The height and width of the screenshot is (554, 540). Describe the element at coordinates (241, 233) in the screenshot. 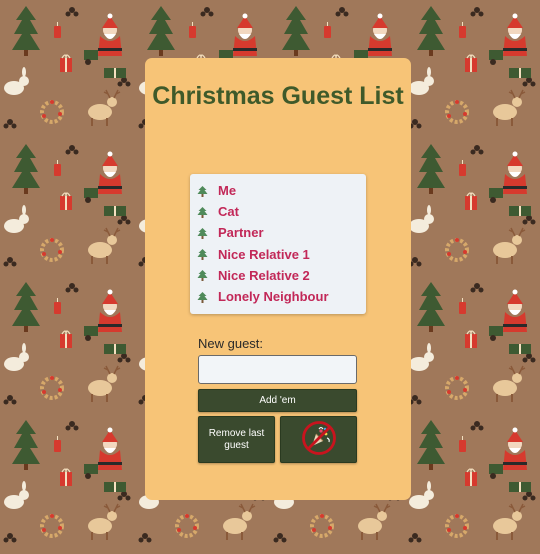

I see `guest-name: Partner` at that location.